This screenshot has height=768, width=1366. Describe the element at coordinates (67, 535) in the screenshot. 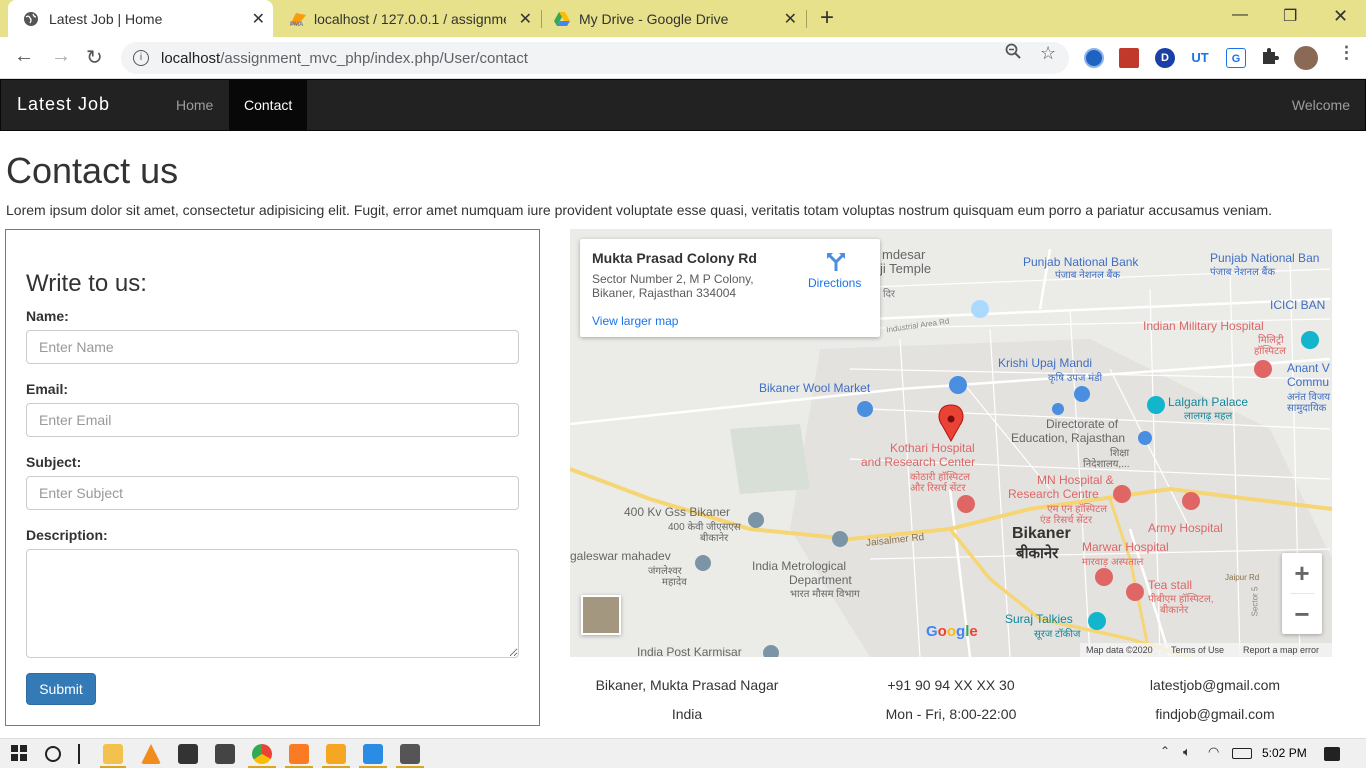

I see `description-label: Description:` at that location.